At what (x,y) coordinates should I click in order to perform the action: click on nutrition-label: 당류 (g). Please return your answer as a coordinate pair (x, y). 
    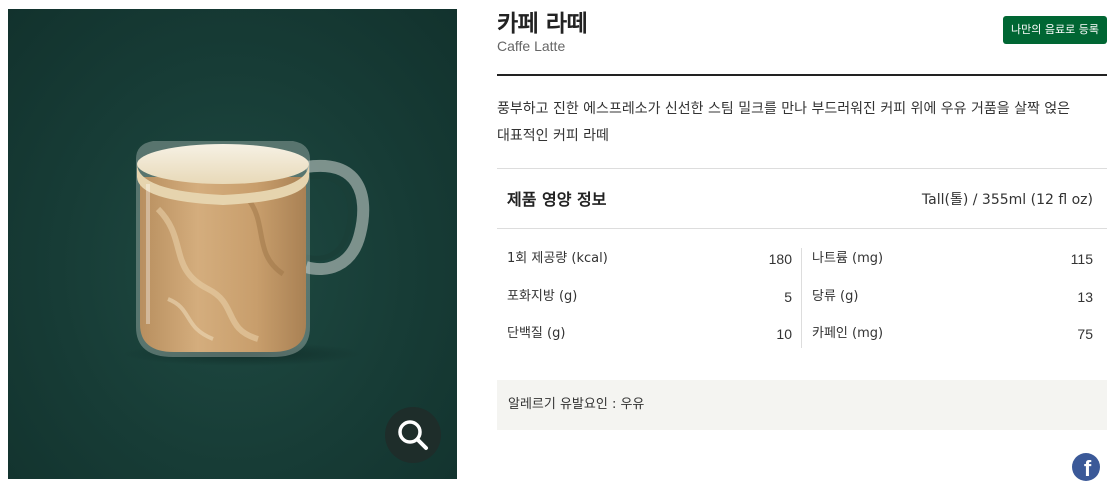
    Looking at the image, I should click on (835, 296).